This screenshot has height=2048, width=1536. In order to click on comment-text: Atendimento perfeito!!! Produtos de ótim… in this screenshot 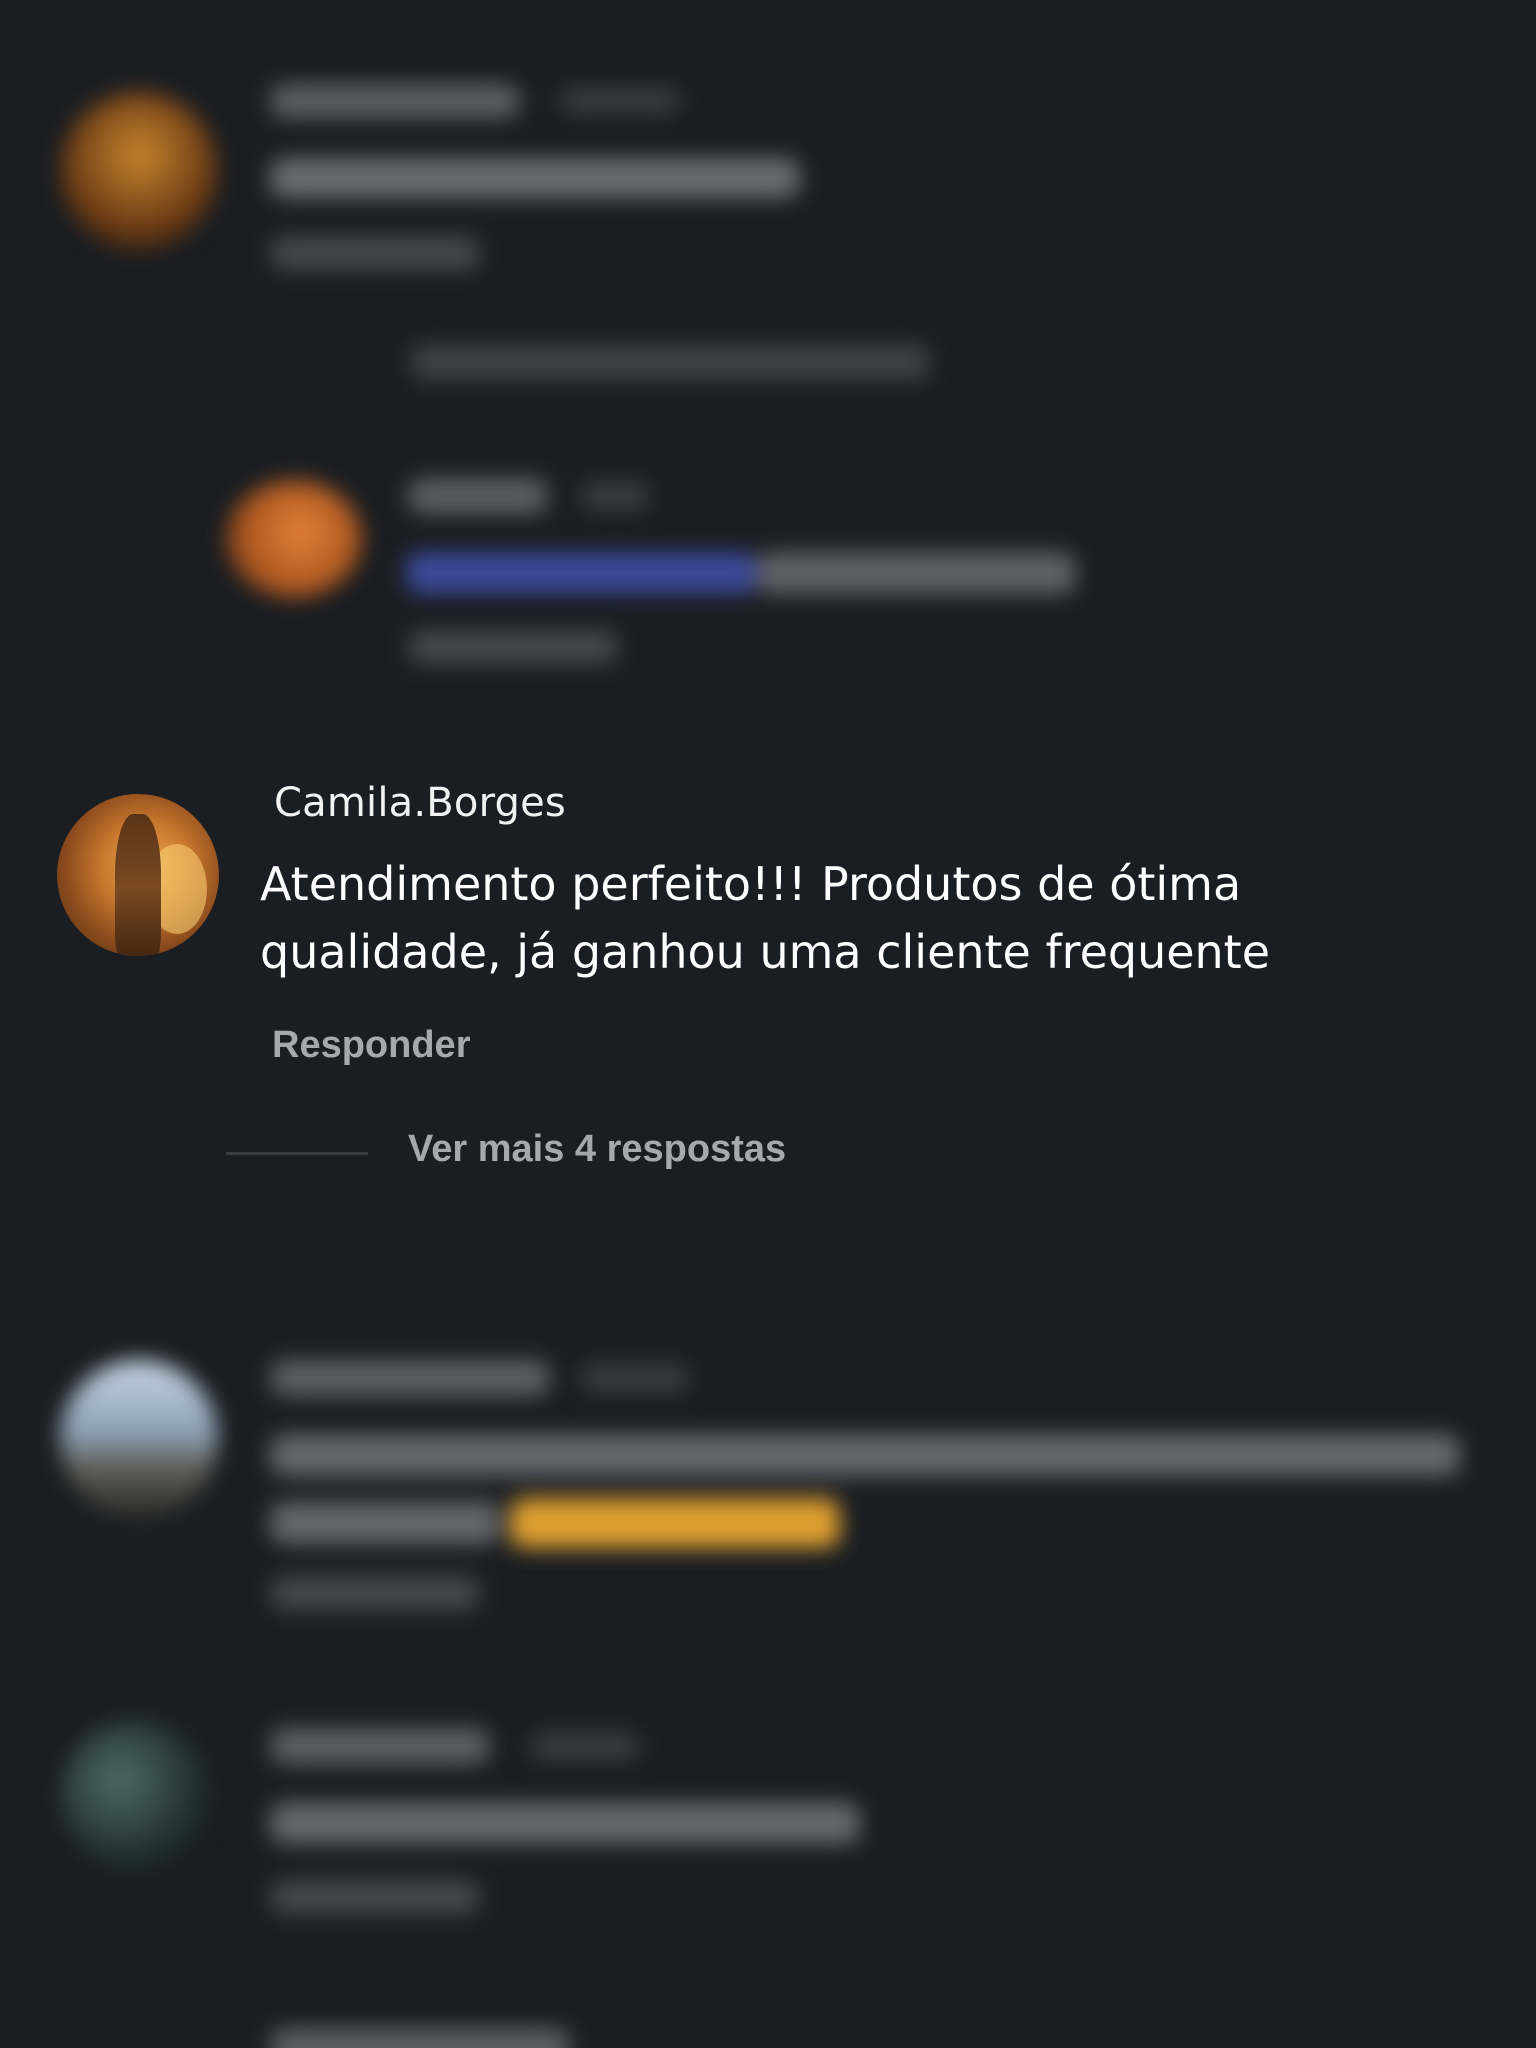, I will do `click(765, 918)`.